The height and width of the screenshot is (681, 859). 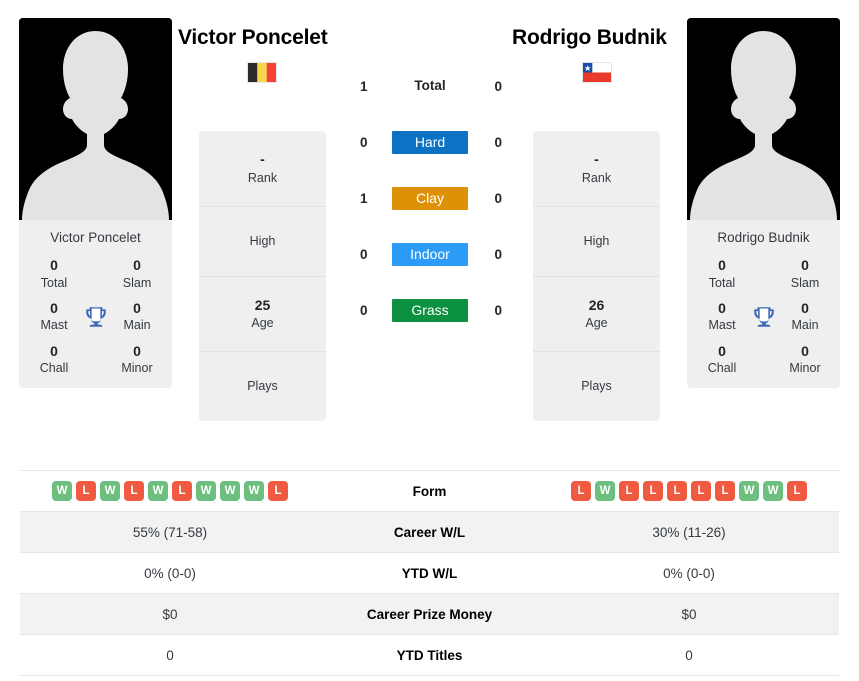 What do you see at coordinates (805, 274) in the screenshot?
I see `titles-slam-right: 0 Slam` at bounding box center [805, 274].